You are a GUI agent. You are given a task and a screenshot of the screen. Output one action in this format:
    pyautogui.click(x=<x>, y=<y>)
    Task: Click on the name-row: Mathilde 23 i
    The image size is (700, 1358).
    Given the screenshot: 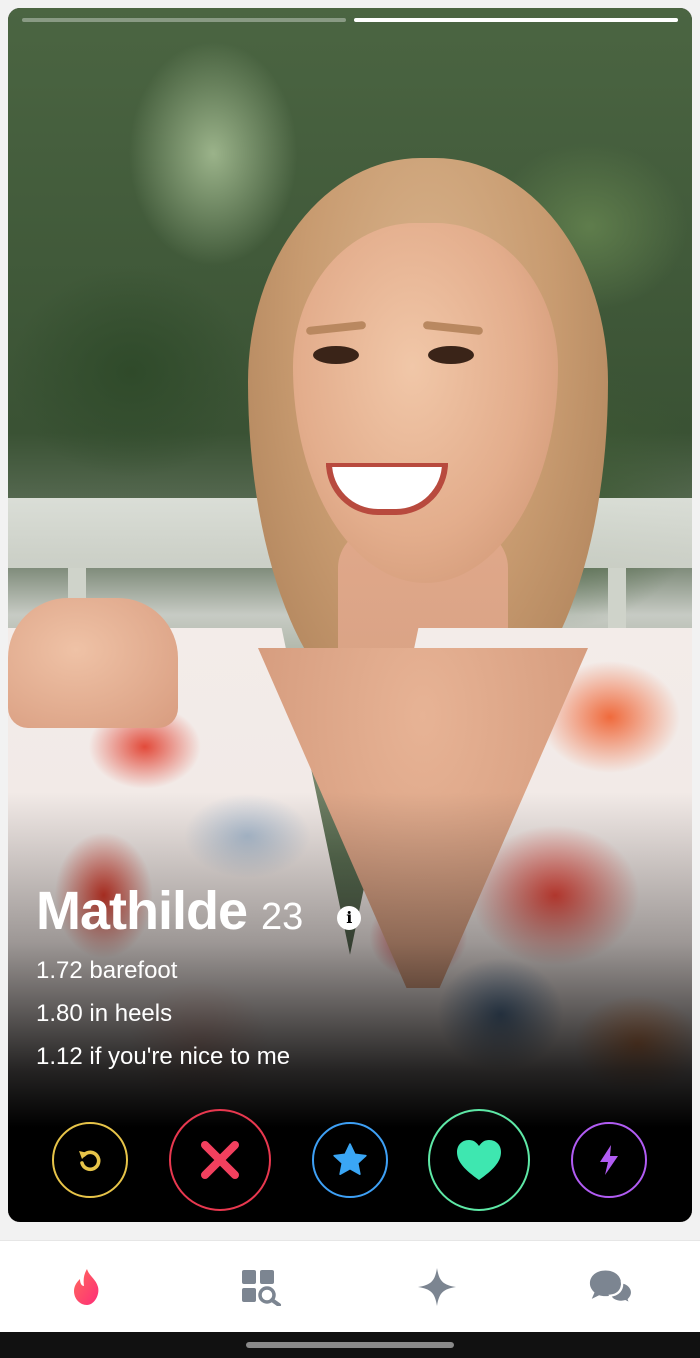 What is the action you would take?
    pyautogui.click(x=199, y=911)
    